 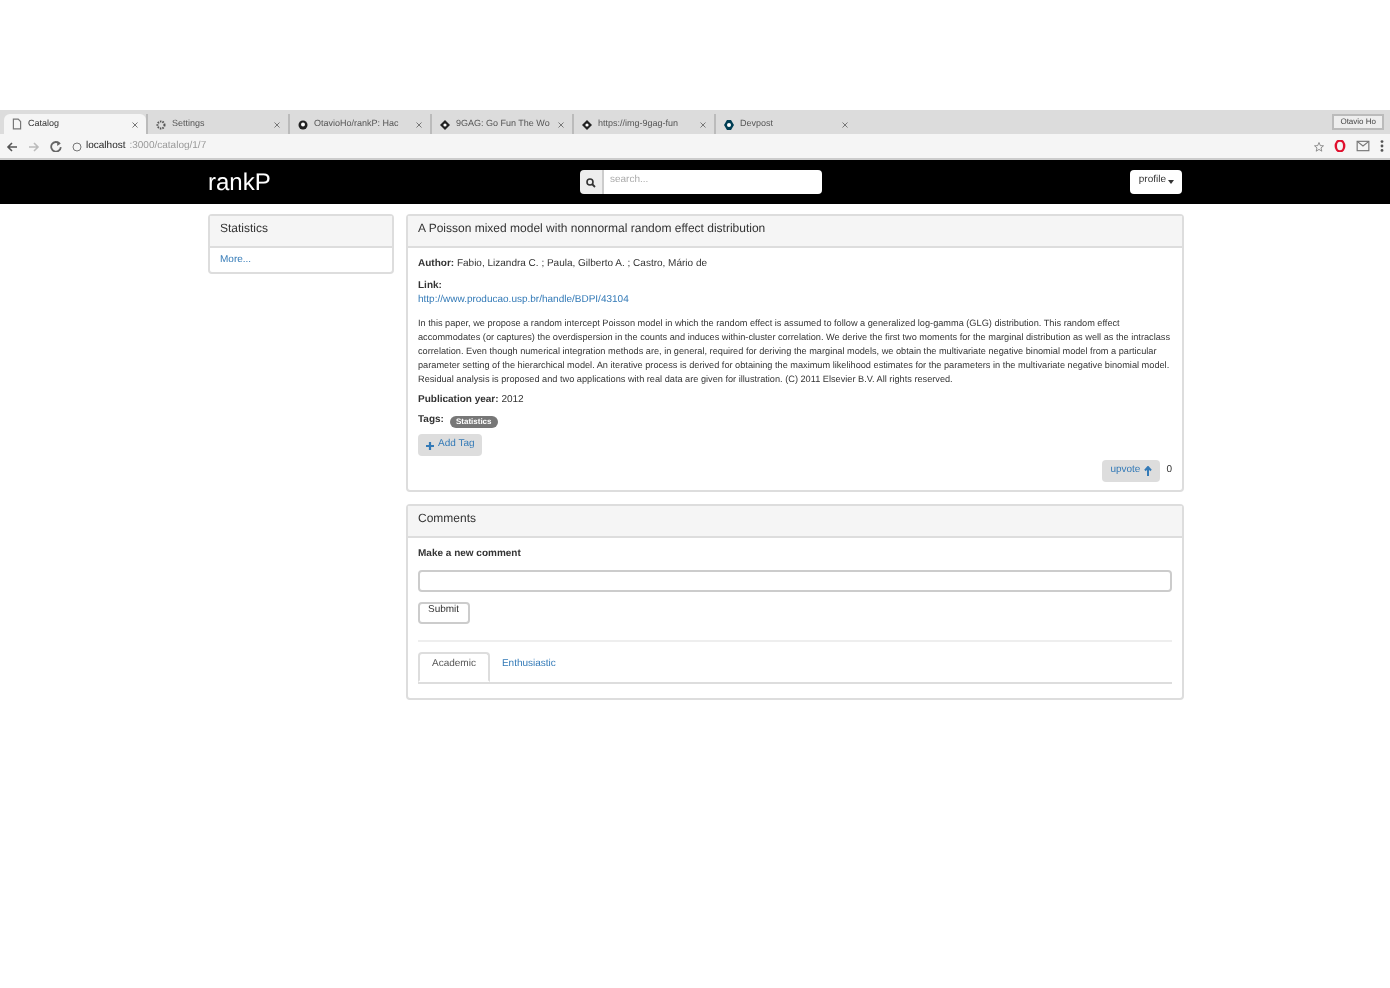 What do you see at coordinates (1171, 182) in the screenshot?
I see `caret-icon` at bounding box center [1171, 182].